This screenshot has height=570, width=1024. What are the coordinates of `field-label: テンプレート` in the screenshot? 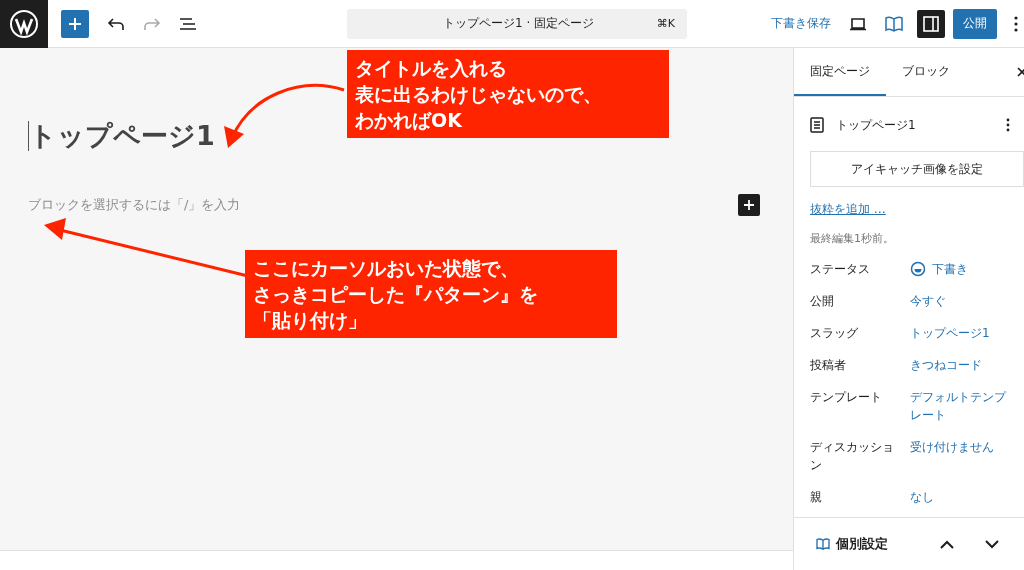 It's located at (846, 397).